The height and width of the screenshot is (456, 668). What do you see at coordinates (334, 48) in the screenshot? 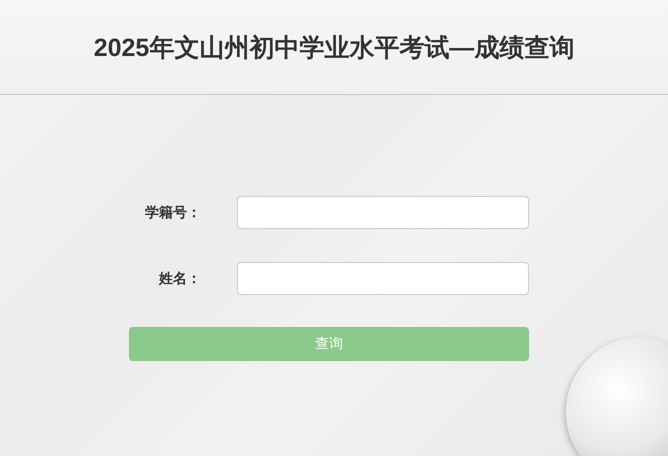
I see `page-title: 2025年文山州初中学业水平考试—成绩查询` at bounding box center [334, 48].